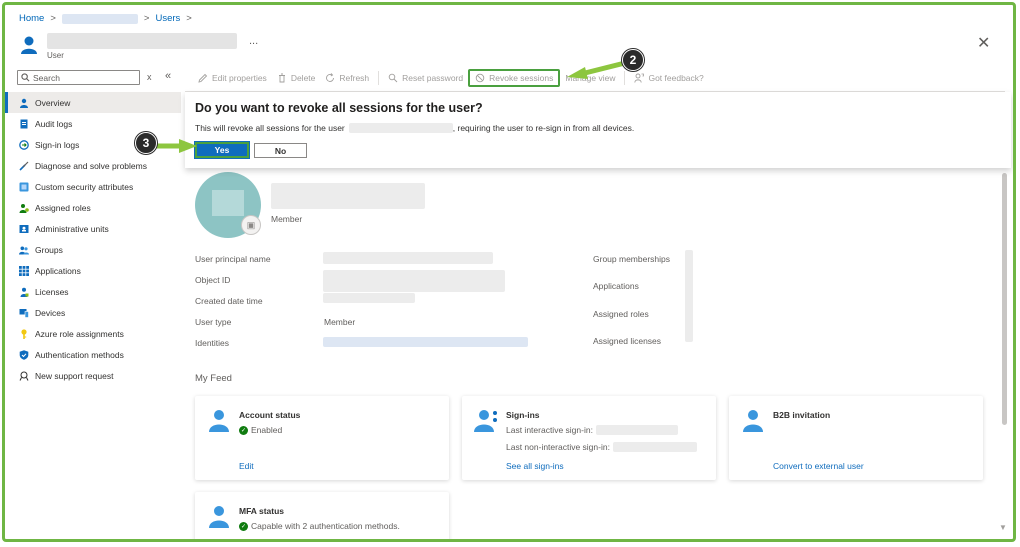 The width and height of the screenshot is (1020, 547). I want to click on last-noninteractive-signin: Last non-interactive sign-in:, so click(601, 447).